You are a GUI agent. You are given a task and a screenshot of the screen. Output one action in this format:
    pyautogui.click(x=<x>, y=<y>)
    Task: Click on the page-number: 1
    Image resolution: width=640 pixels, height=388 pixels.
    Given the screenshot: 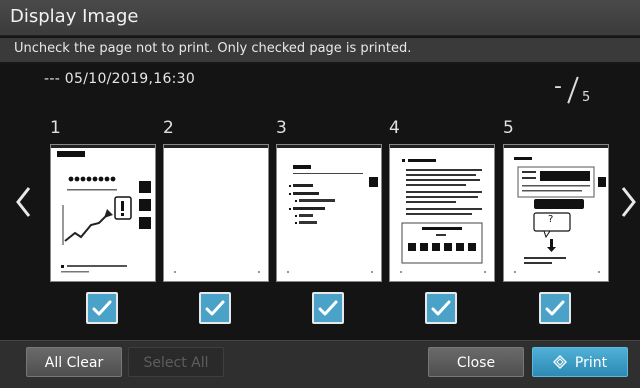 What is the action you would take?
    pyautogui.click(x=55, y=128)
    